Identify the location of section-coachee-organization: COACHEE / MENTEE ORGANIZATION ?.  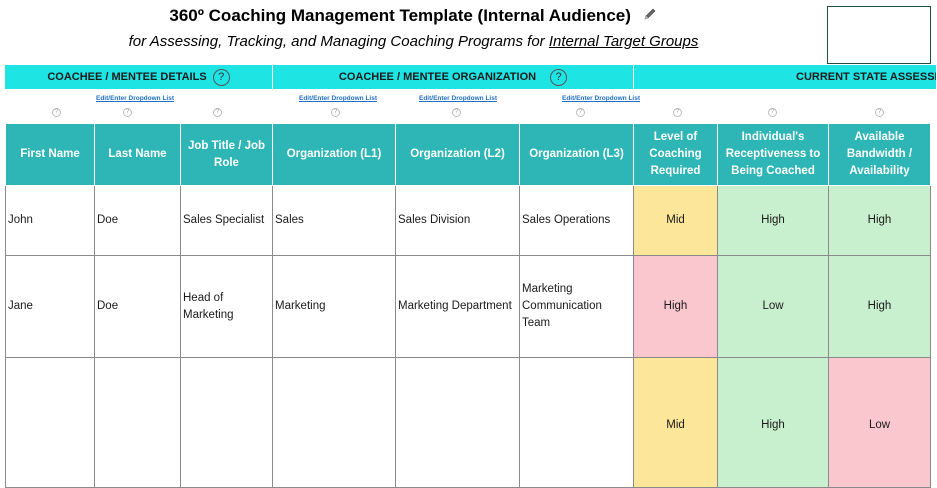
(453, 77).